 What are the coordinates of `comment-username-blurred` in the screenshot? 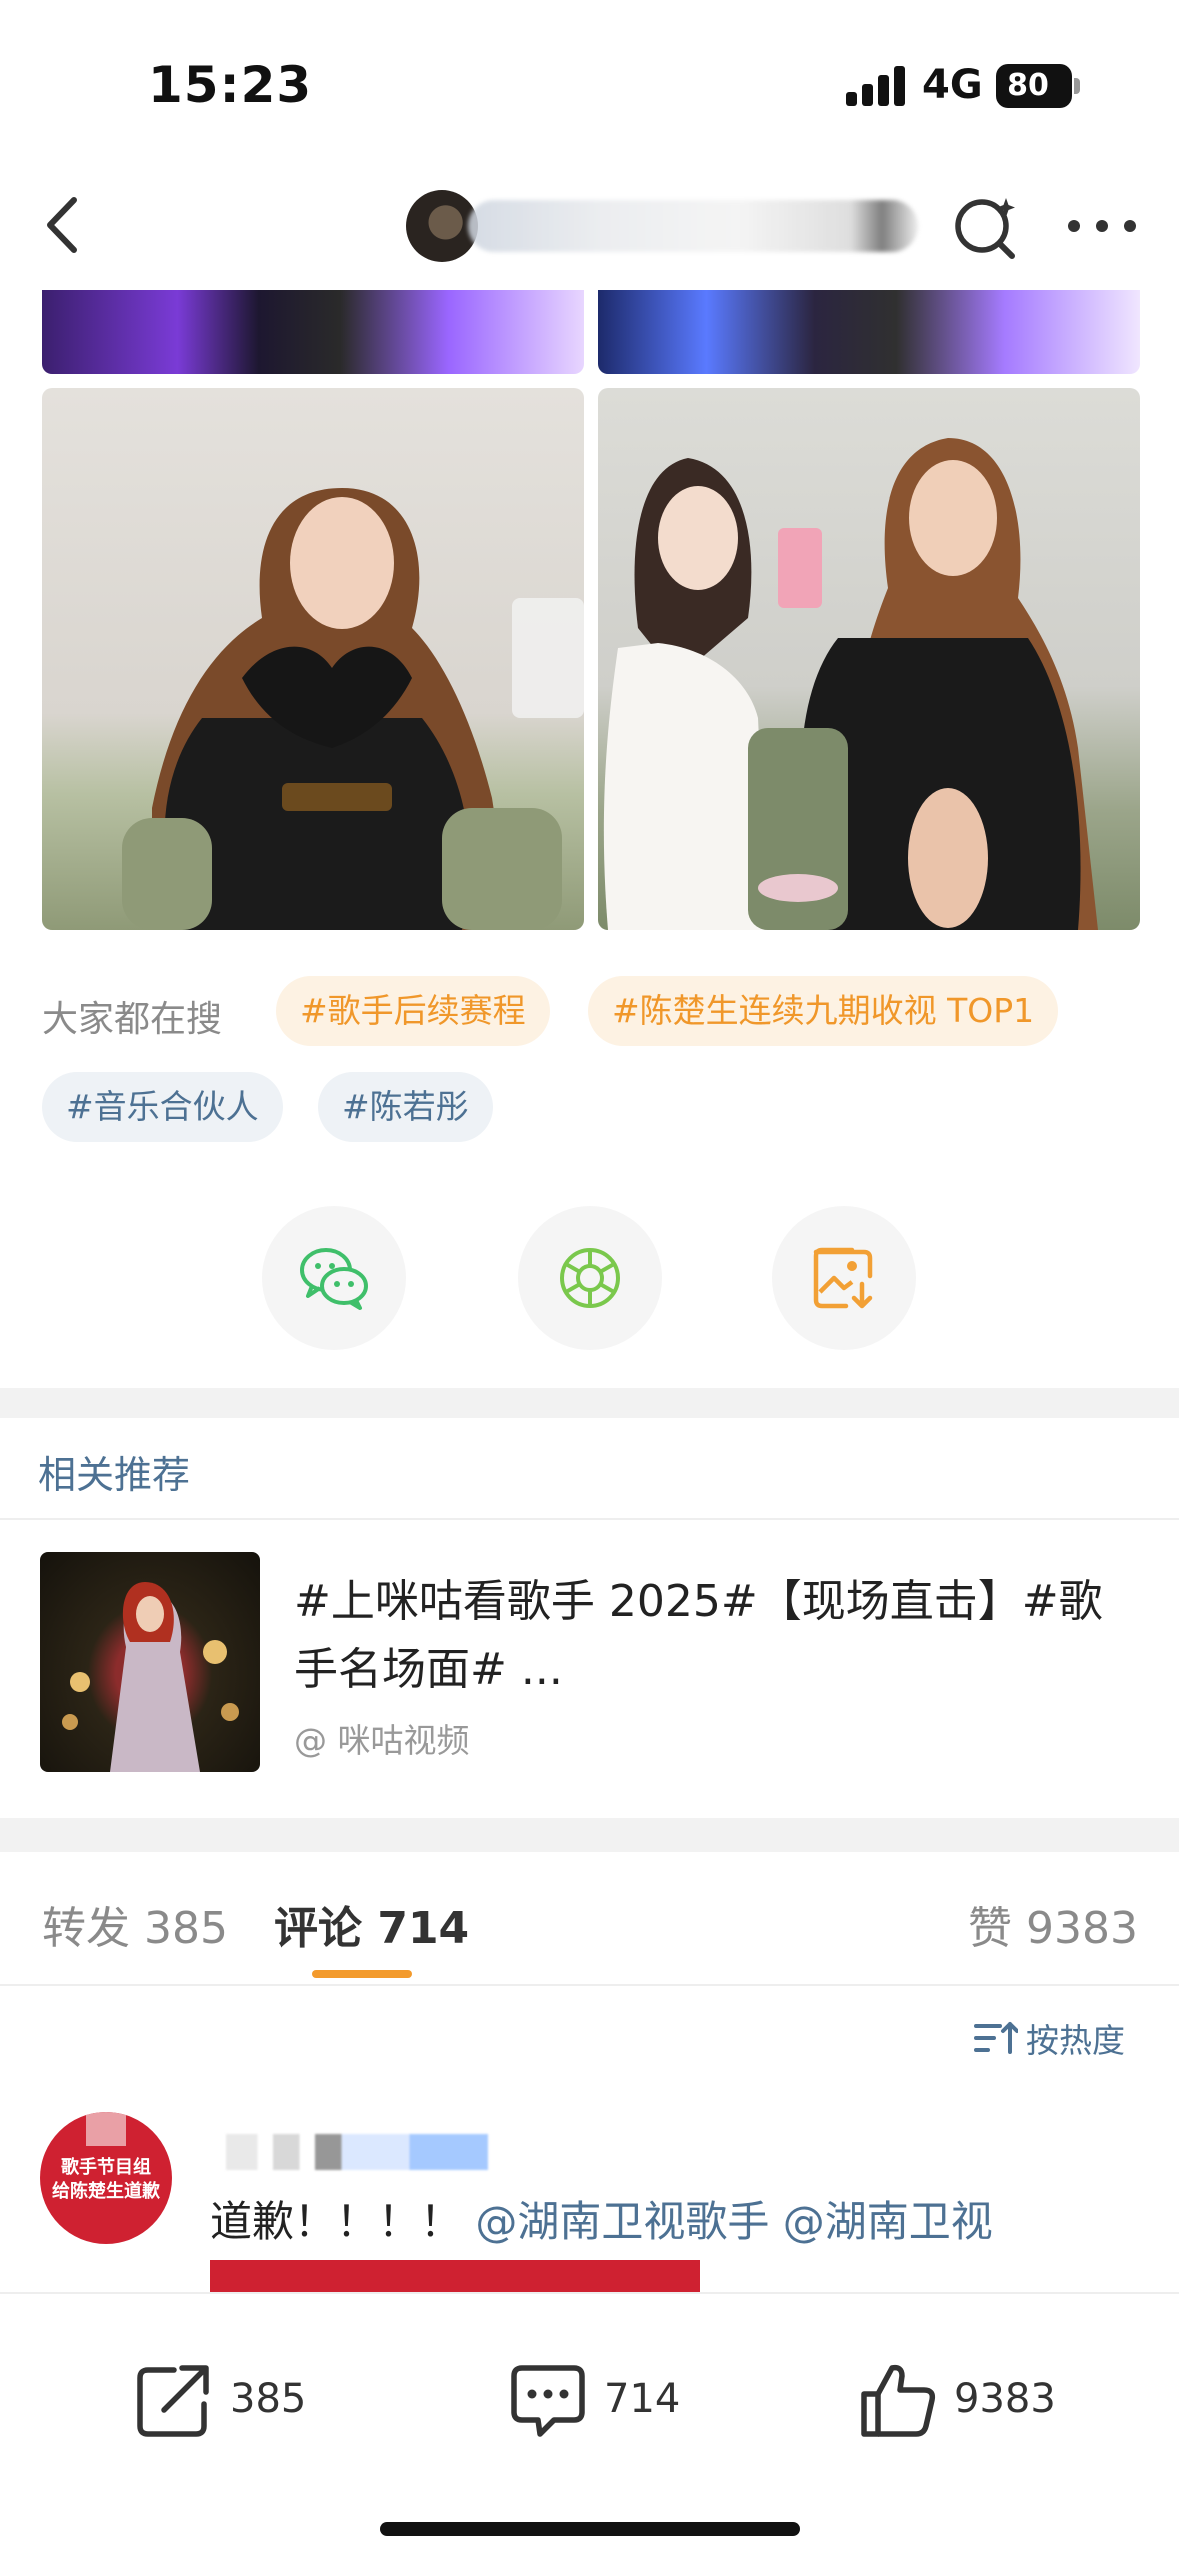 It's located at (357, 2152).